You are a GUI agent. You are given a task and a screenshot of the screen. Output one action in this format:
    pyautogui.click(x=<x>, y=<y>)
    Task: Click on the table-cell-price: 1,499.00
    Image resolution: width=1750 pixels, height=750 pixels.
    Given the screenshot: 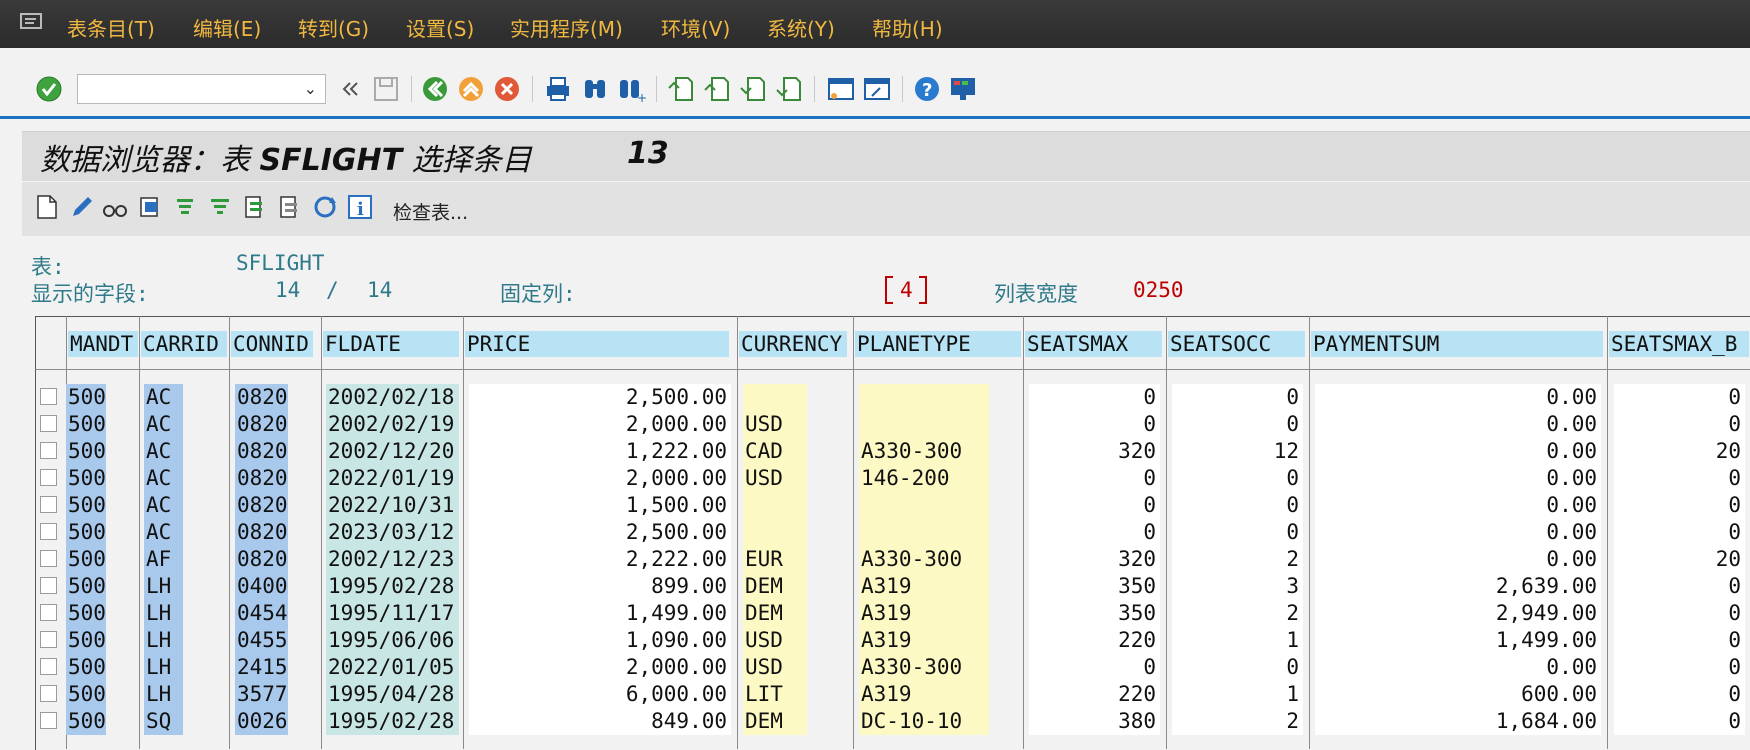 What is the action you would take?
    pyautogui.click(x=599, y=613)
    